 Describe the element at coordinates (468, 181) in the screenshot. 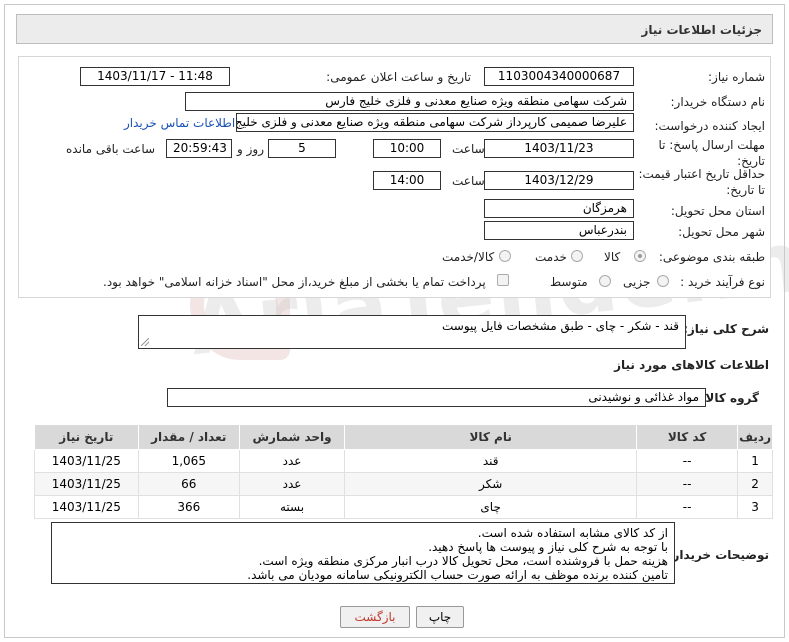

I see `validity-hour-label: ساعت` at that location.